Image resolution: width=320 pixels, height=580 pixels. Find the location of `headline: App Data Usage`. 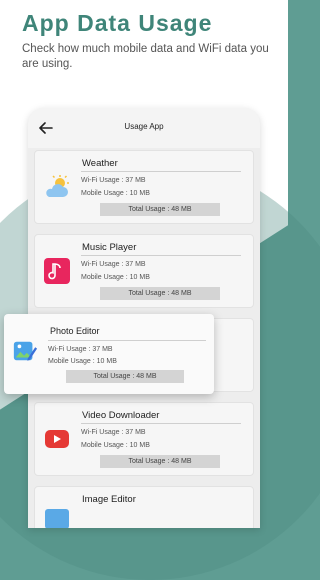

headline: App Data Usage is located at coordinates (117, 23).